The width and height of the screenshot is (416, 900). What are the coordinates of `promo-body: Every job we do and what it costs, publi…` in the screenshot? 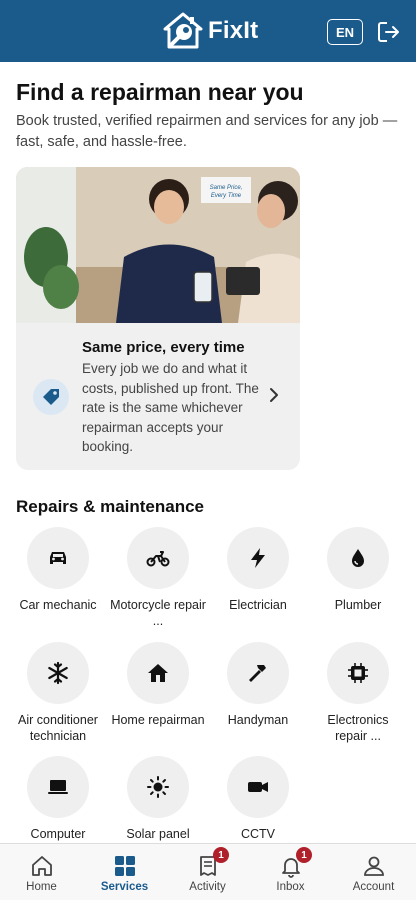 It's located at (170, 407).